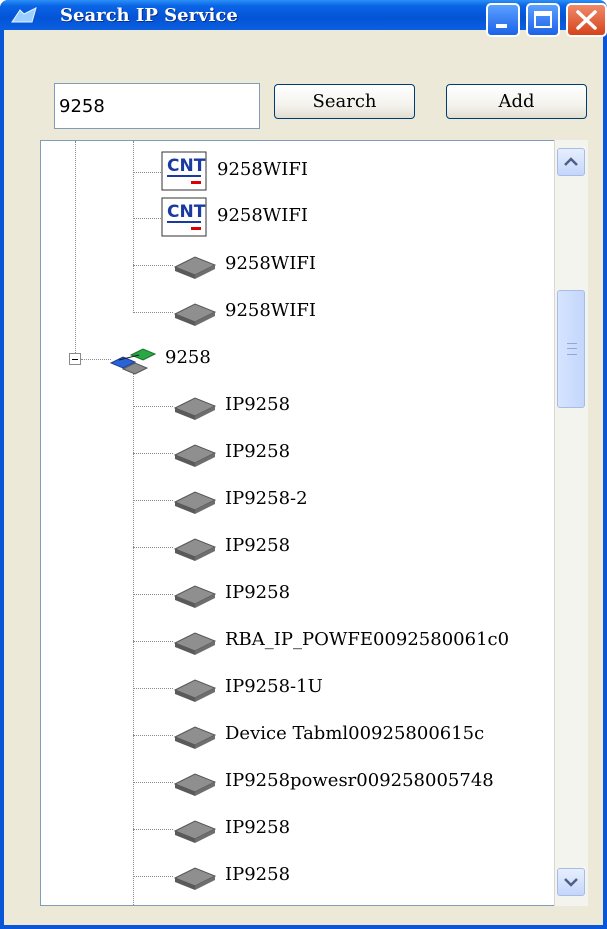 The width and height of the screenshot is (607, 929). What do you see at coordinates (266, 498) in the screenshot?
I see `tree-item-label: IP9258-2` at bounding box center [266, 498].